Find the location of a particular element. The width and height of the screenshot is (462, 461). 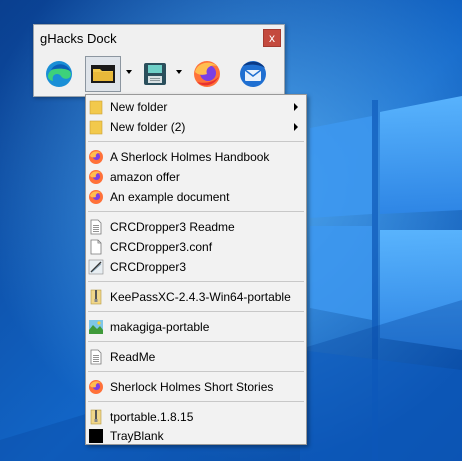

image-file-icon is located at coordinates (96, 327).